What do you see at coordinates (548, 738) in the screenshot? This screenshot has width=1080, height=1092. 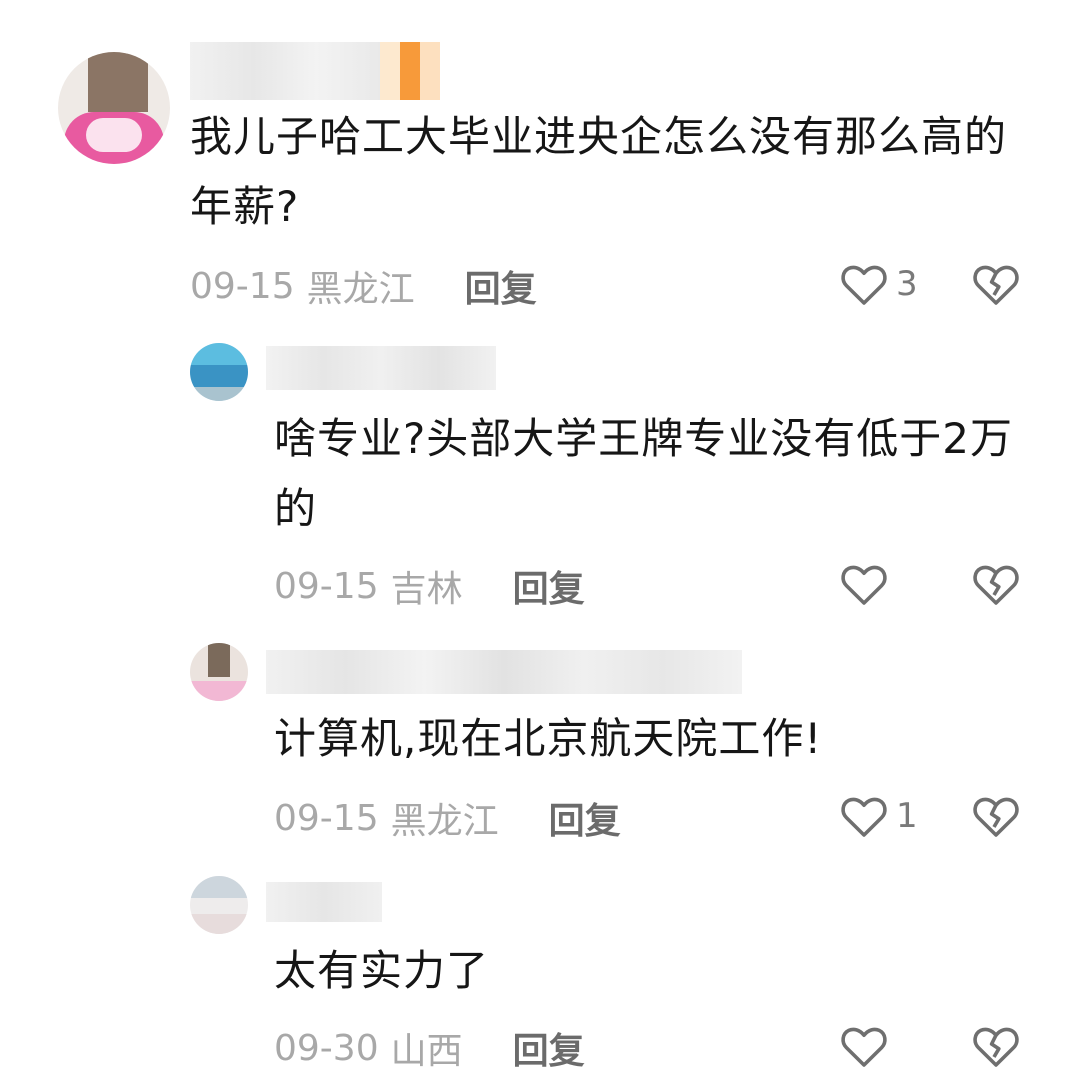 I see `comment-text: 计算机,现在北京航天院工作!` at bounding box center [548, 738].